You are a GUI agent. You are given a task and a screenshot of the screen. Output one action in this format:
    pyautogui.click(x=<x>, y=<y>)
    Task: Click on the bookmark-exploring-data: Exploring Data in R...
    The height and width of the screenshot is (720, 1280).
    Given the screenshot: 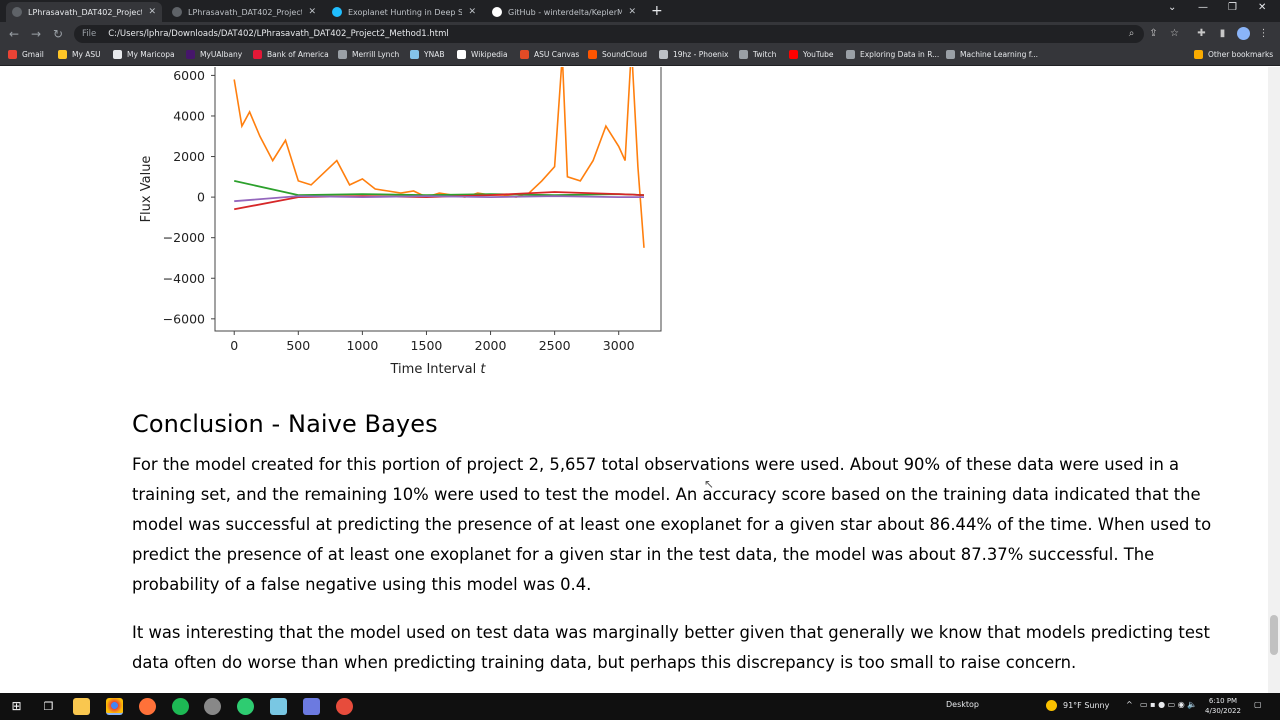 What is the action you would take?
    pyautogui.click(x=892, y=54)
    